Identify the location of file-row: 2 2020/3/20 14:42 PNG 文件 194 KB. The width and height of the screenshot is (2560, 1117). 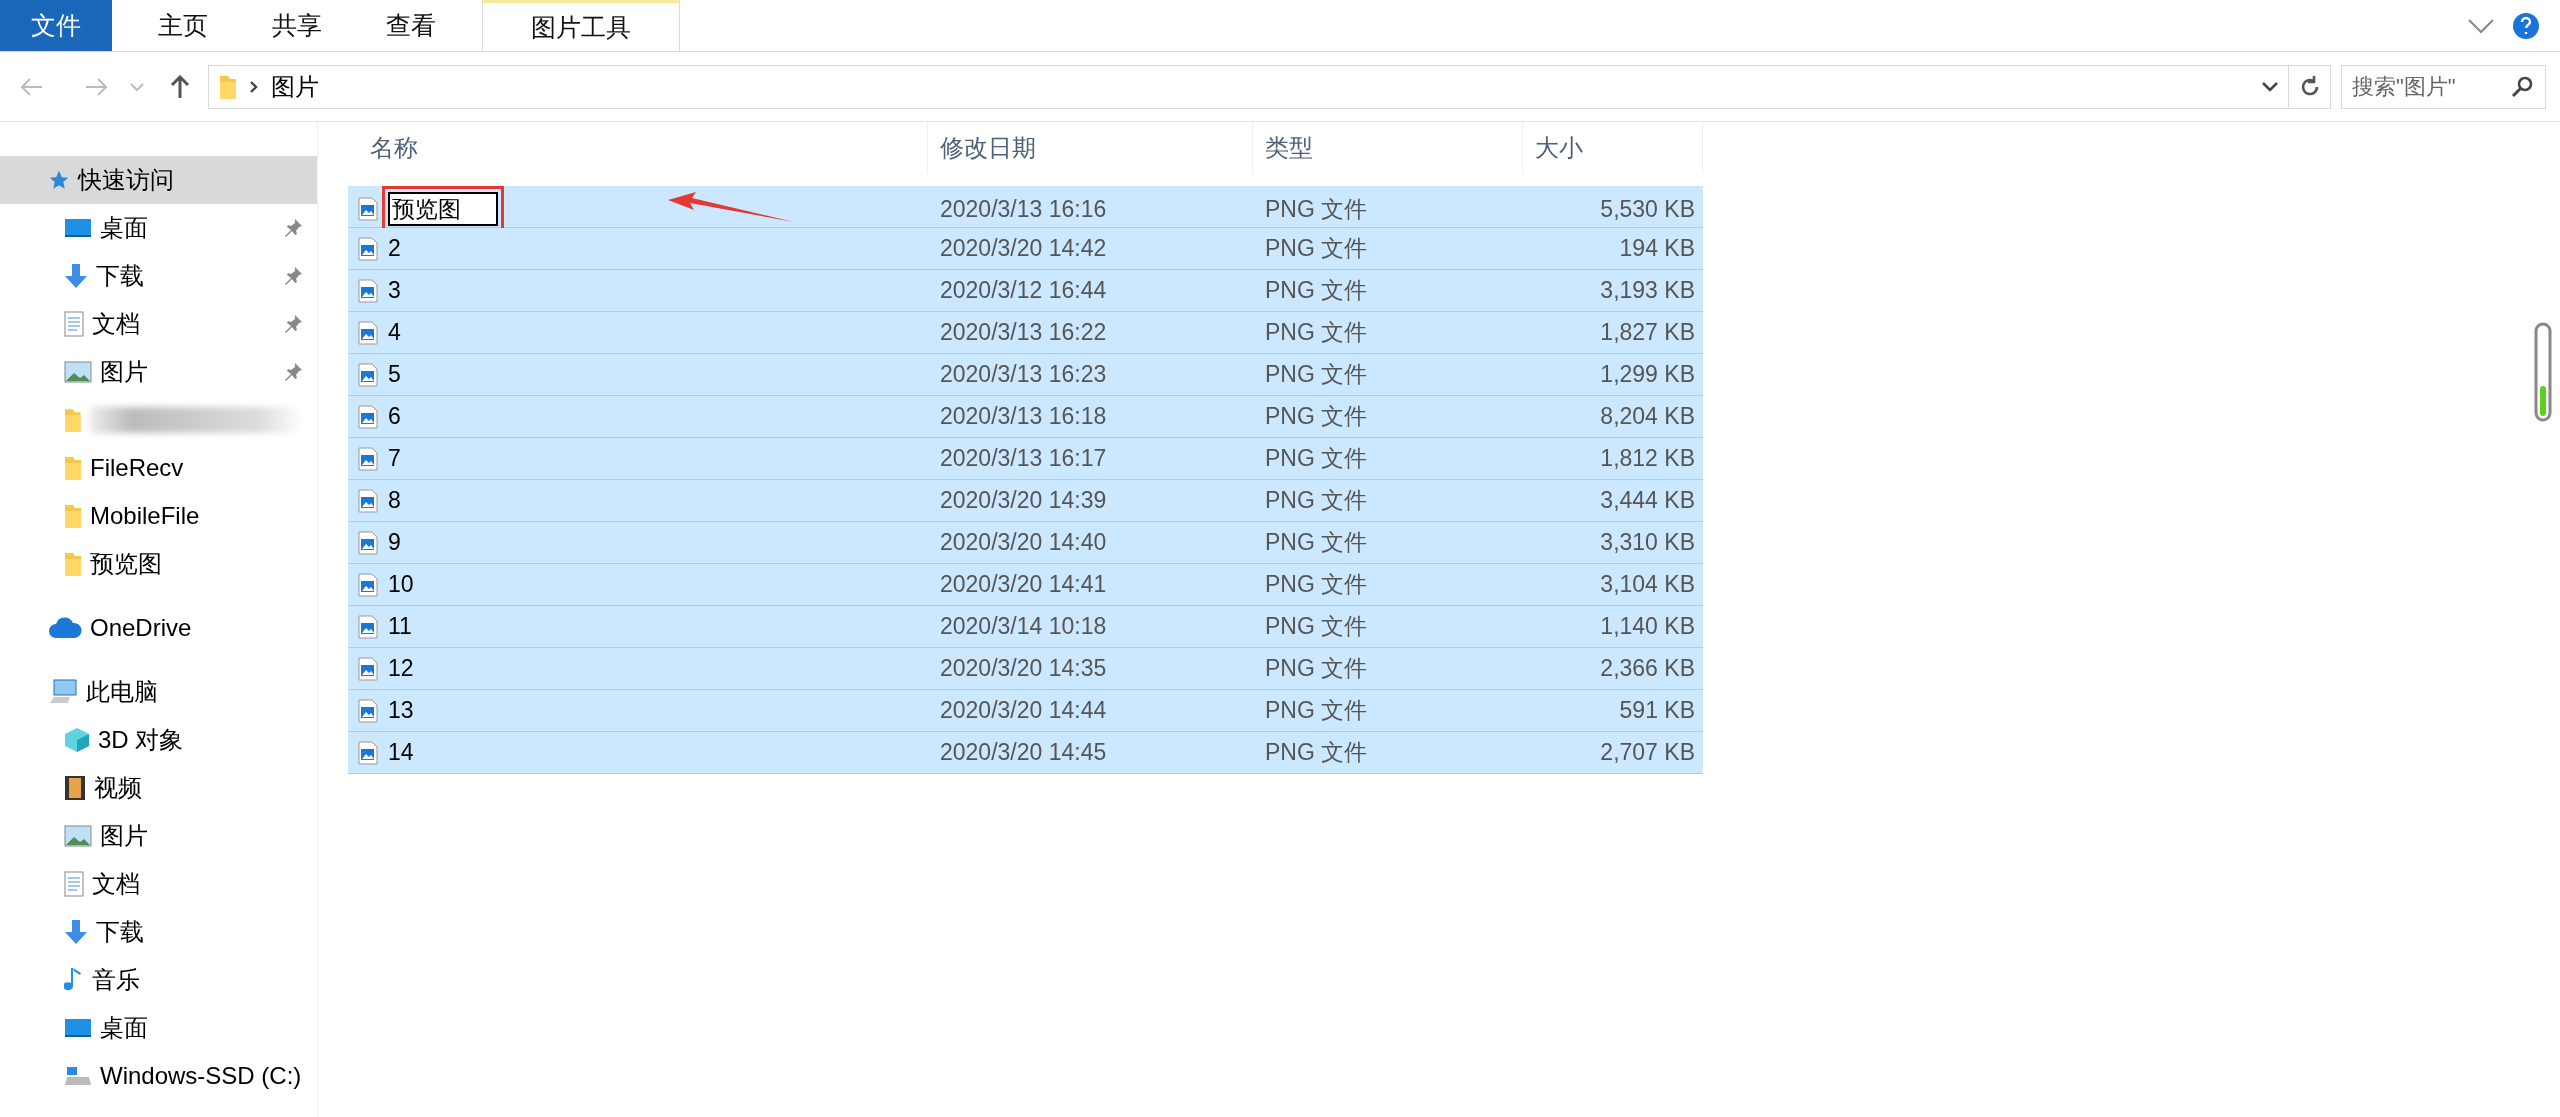
(1025, 249).